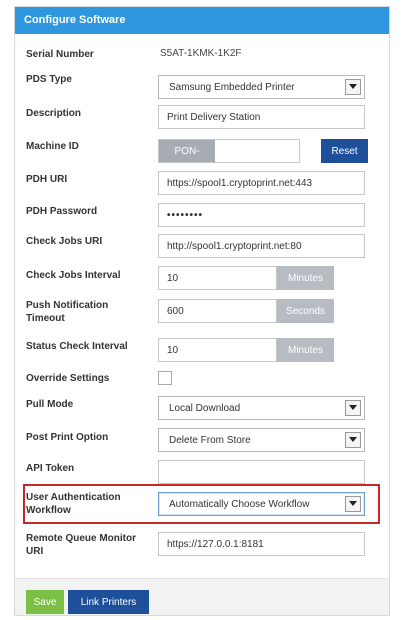 The image size is (405, 620). What do you see at coordinates (52, 146) in the screenshot?
I see `machine-id-label: Machine ID` at bounding box center [52, 146].